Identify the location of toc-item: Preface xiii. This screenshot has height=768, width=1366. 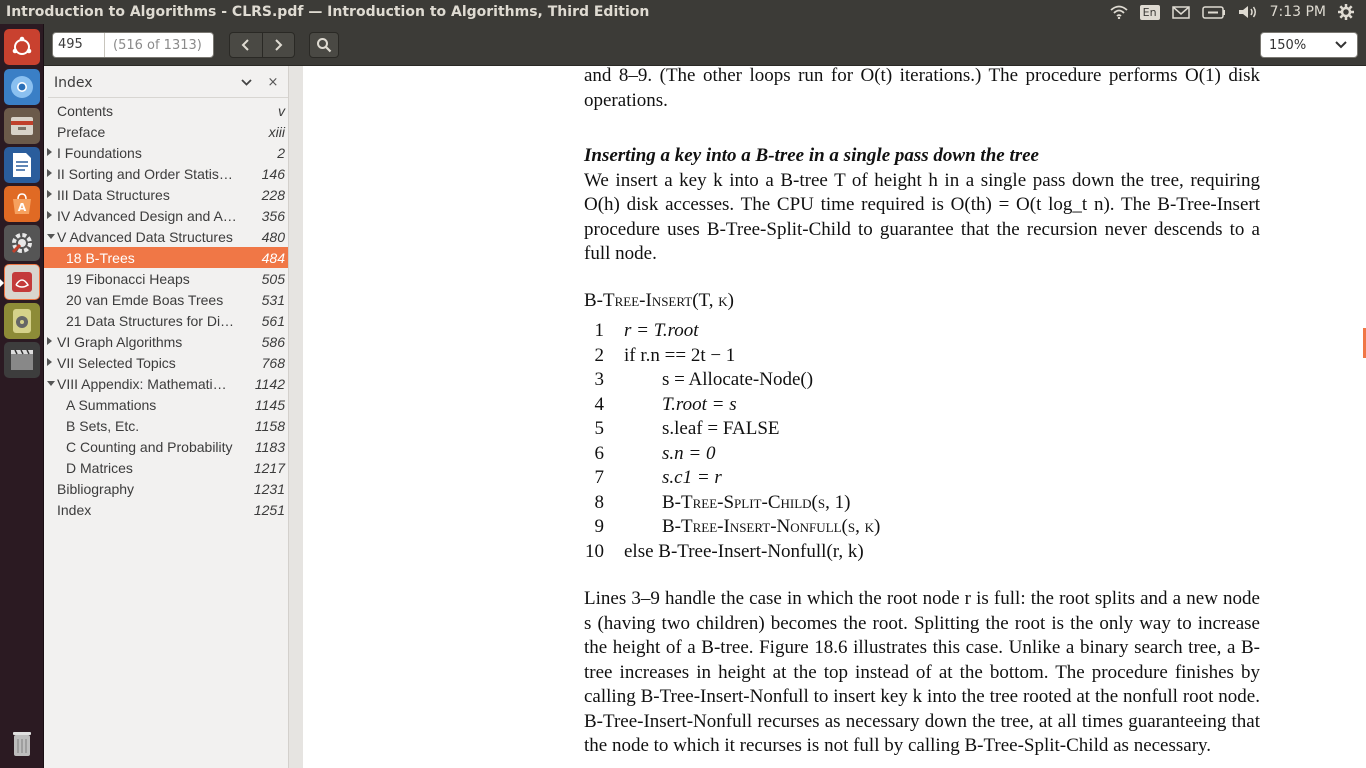
(166, 131).